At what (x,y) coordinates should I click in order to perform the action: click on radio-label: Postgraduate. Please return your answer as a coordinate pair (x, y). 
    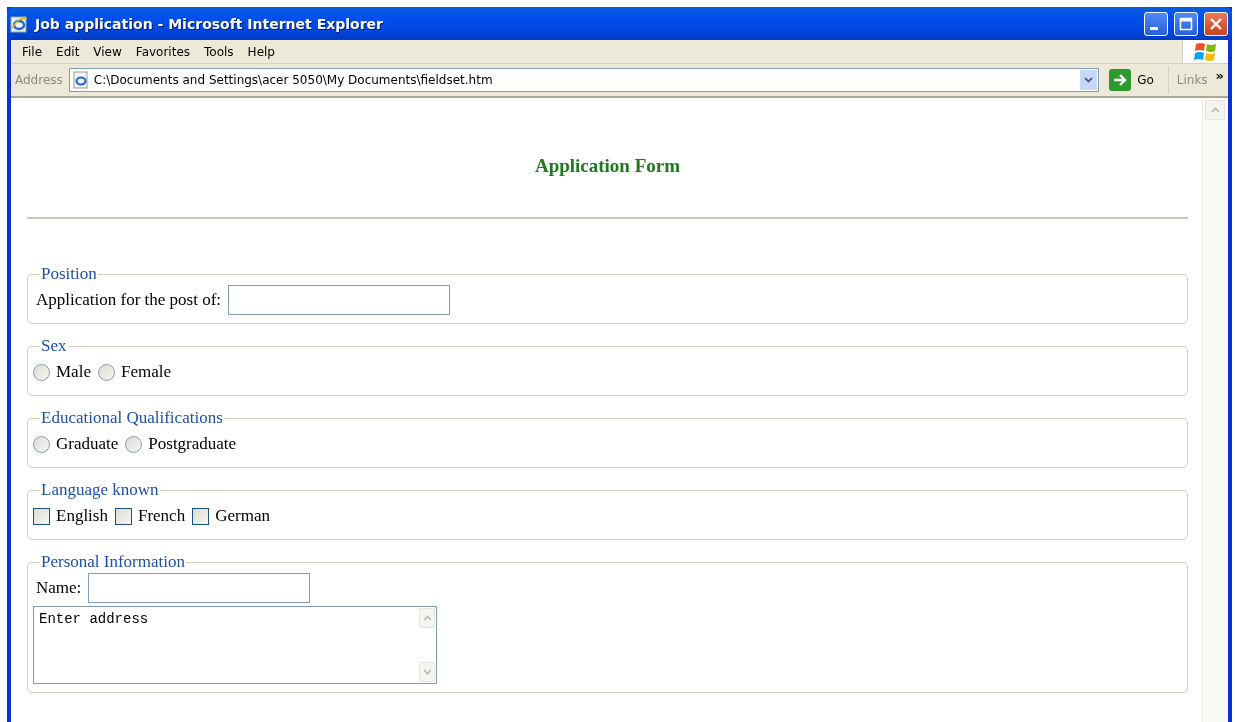
    Looking at the image, I should click on (192, 444).